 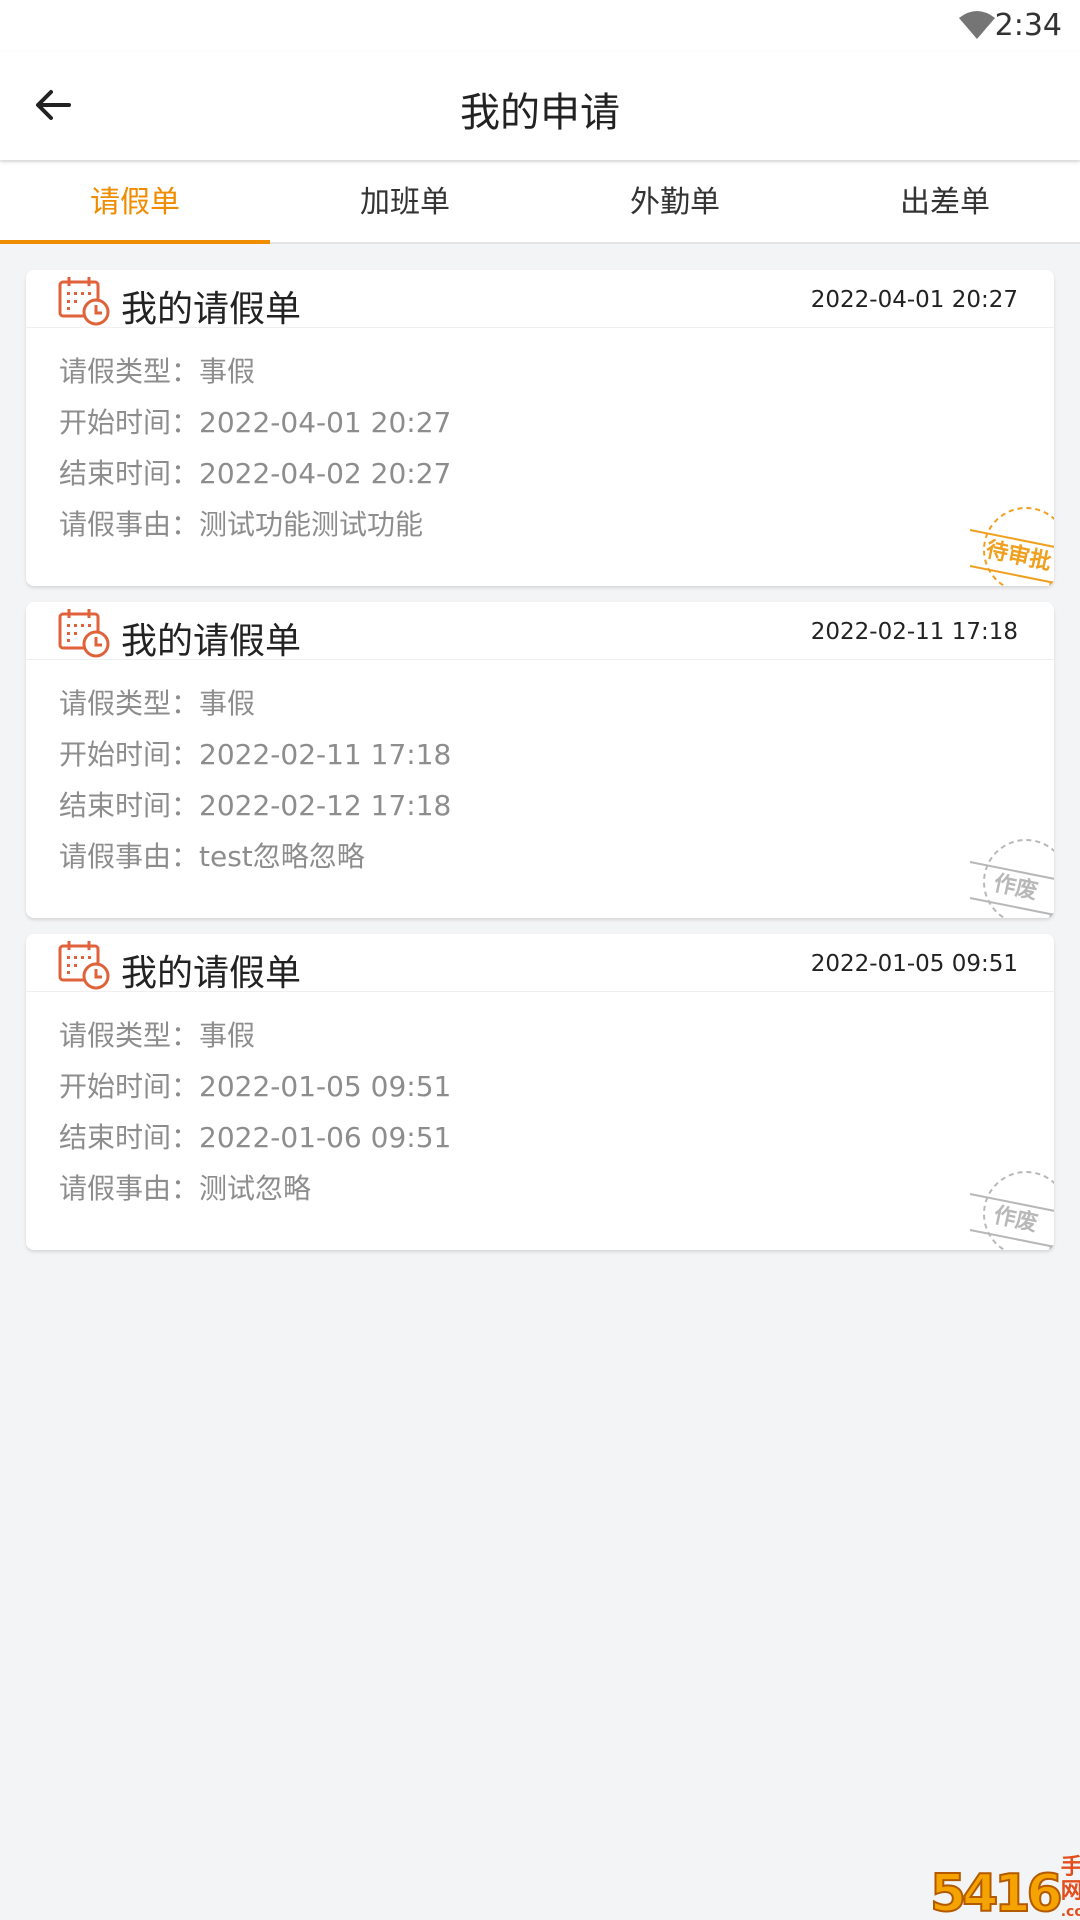 What do you see at coordinates (1028, 25) in the screenshot?
I see `status-time: 2:34` at bounding box center [1028, 25].